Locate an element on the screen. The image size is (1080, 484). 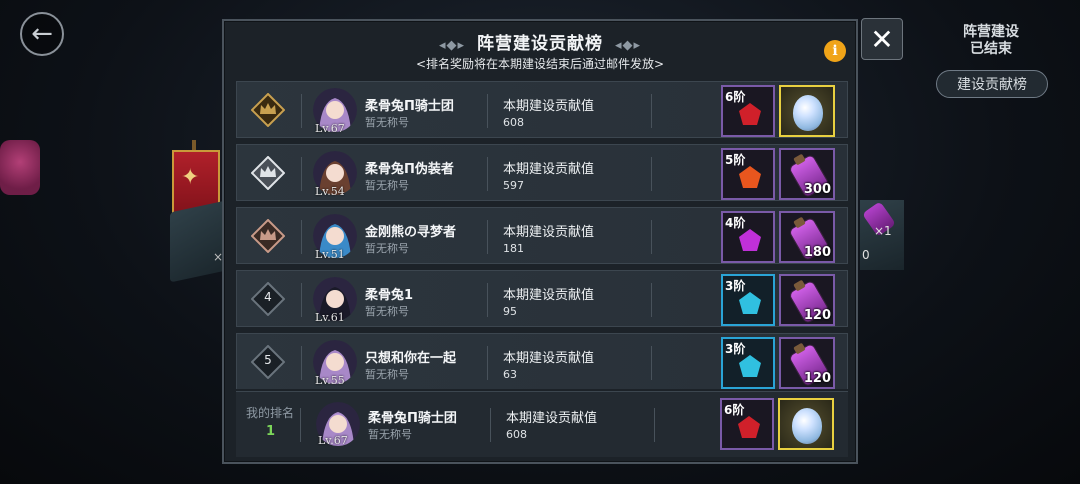
table-row: Lv.67 柔骨兔Π骑士团 暂无称号 本期建设贡献值 608 6阶 is located at coordinates (542, 109).